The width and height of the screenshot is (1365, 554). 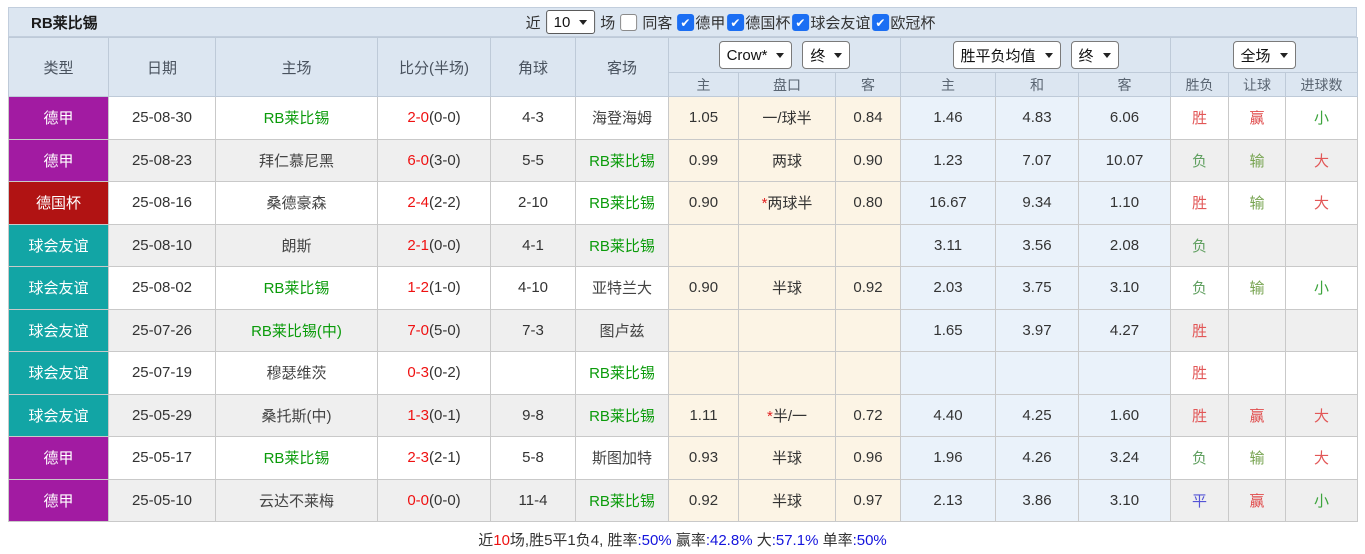 I want to click on handicap-result-cell: 输, so click(x=1257, y=203).